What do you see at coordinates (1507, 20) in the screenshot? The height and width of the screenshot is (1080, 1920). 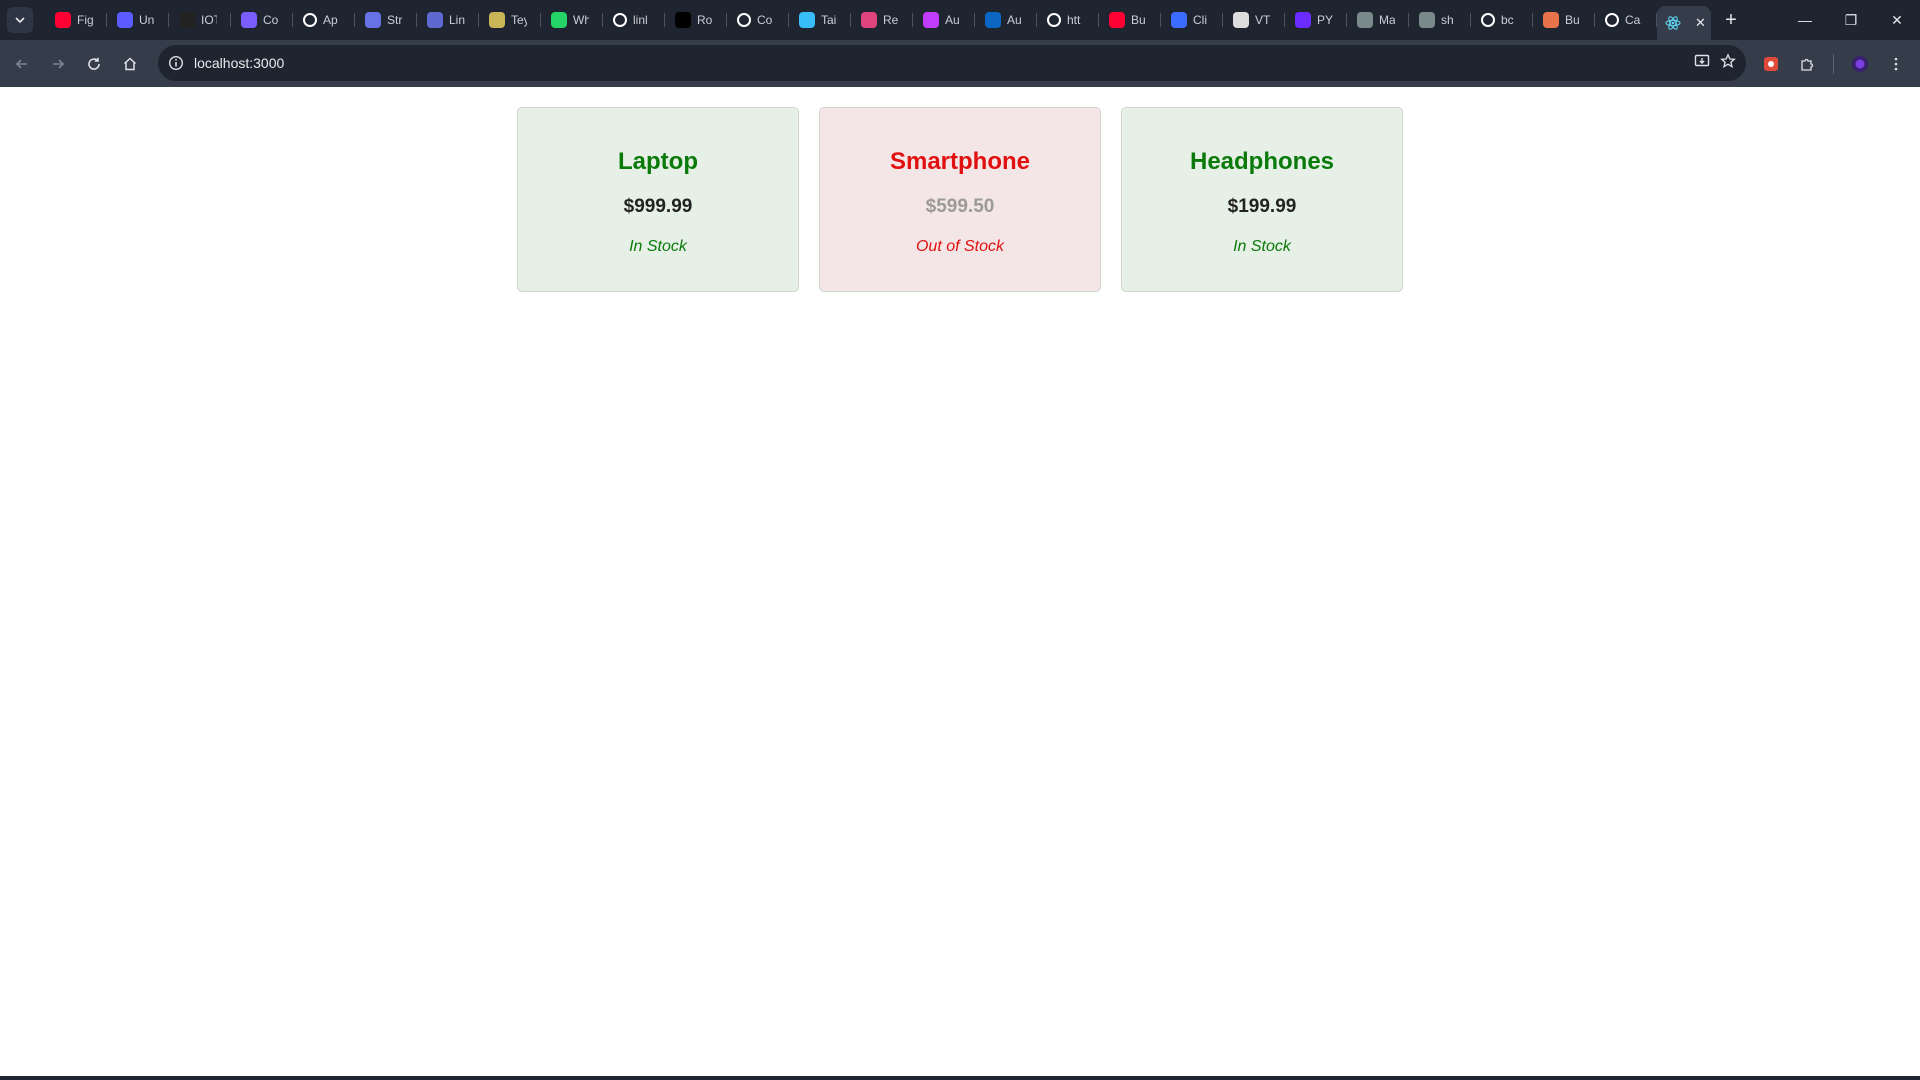 I see `tab-title: bc` at bounding box center [1507, 20].